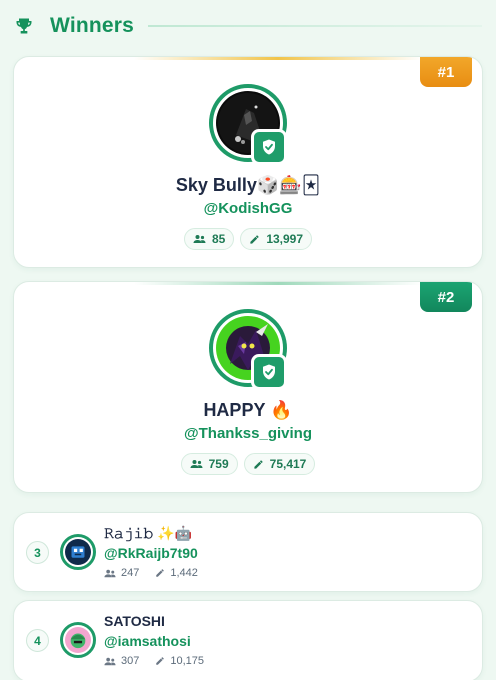 The image size is (496, 680). What do you see at coordinates (218, 464) in the screenshot?
I see `followers-count: 759` at bounding box center [218, 464].